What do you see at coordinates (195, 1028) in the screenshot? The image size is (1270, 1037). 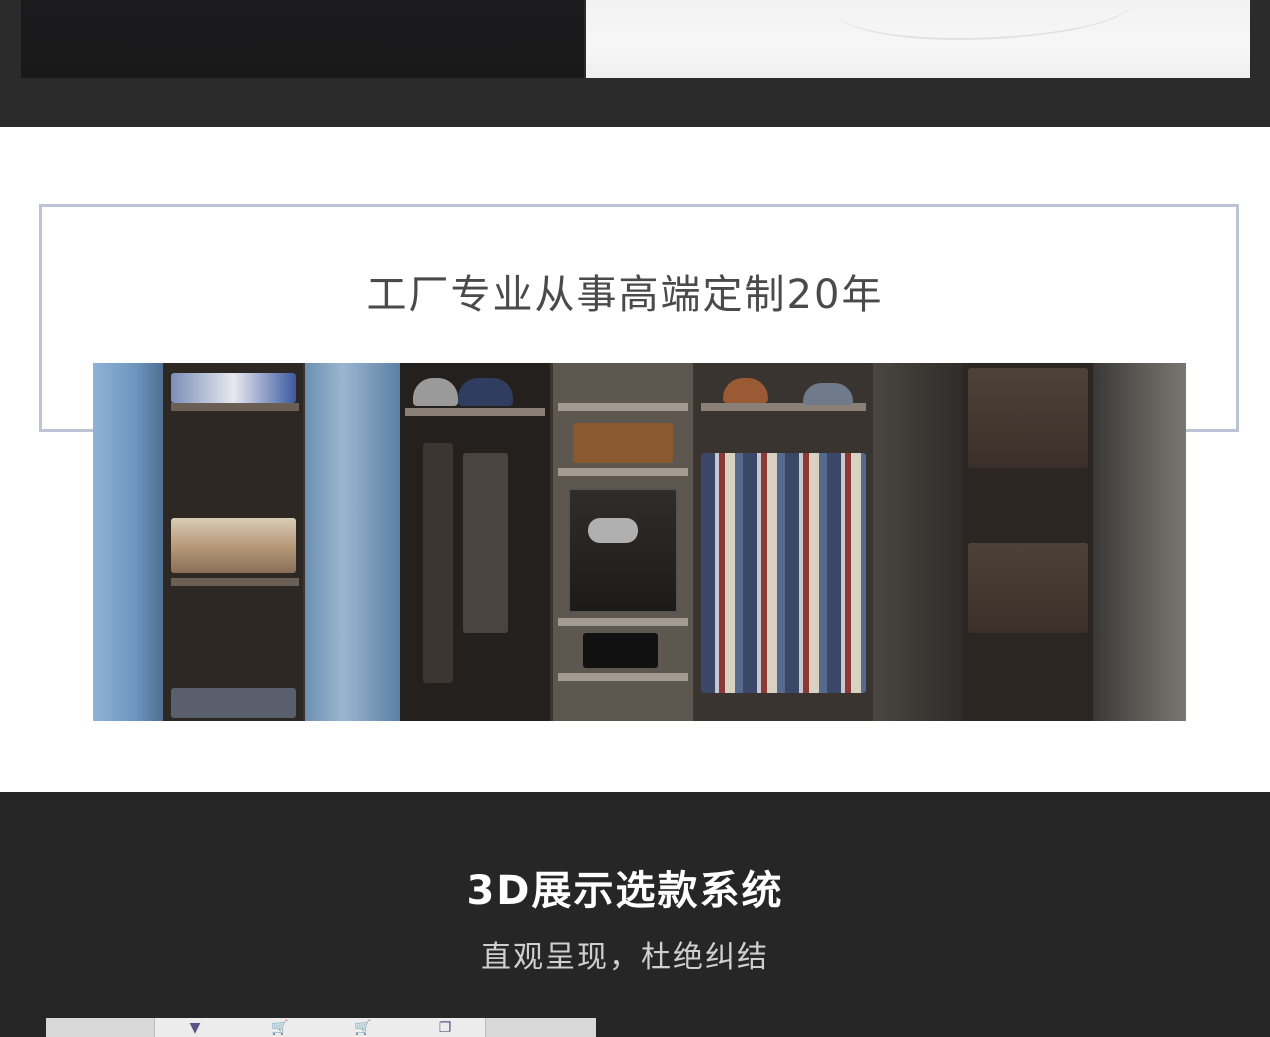 I see `suit-icon: ▼` at bounding box center [195, 1028].